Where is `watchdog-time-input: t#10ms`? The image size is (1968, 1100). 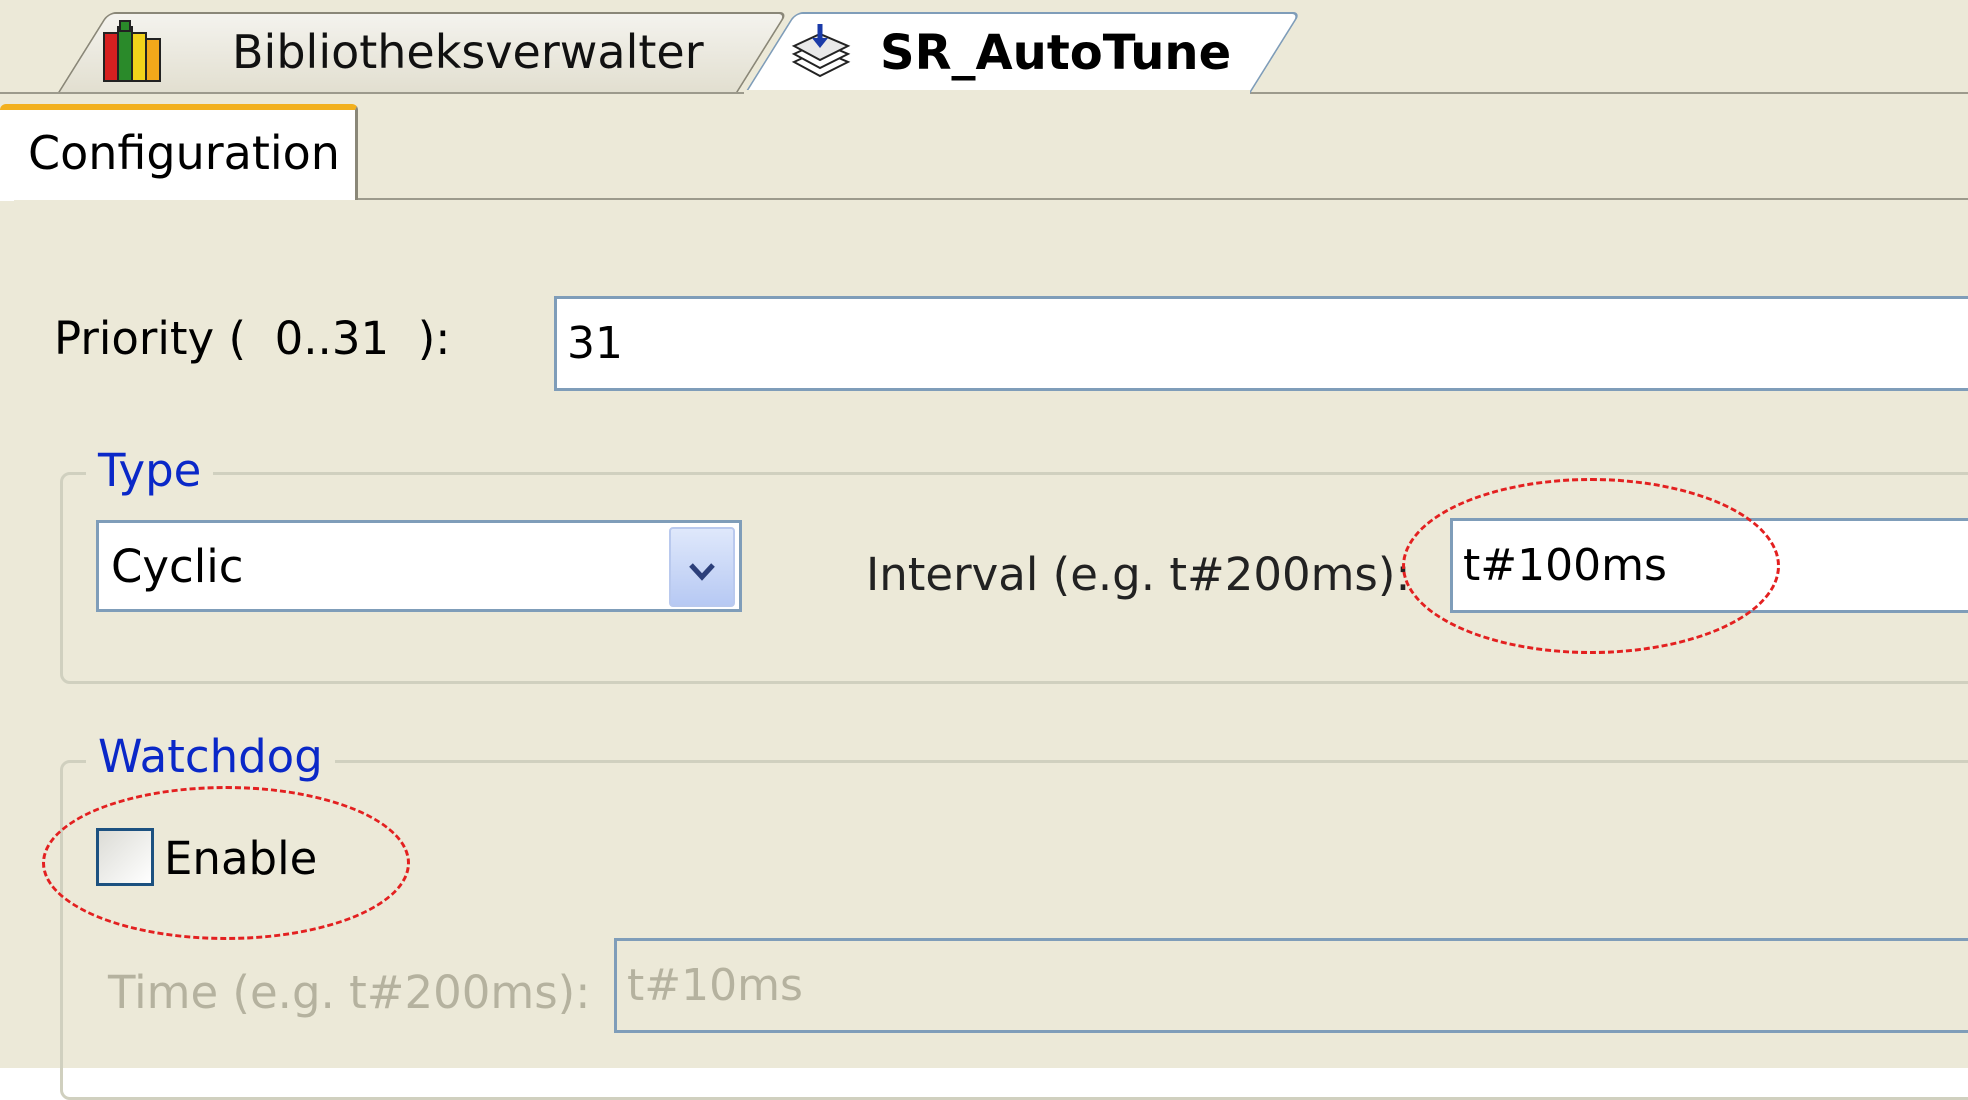
watchdog-time-input: t#10ms is located at coordinates (1291, 985).